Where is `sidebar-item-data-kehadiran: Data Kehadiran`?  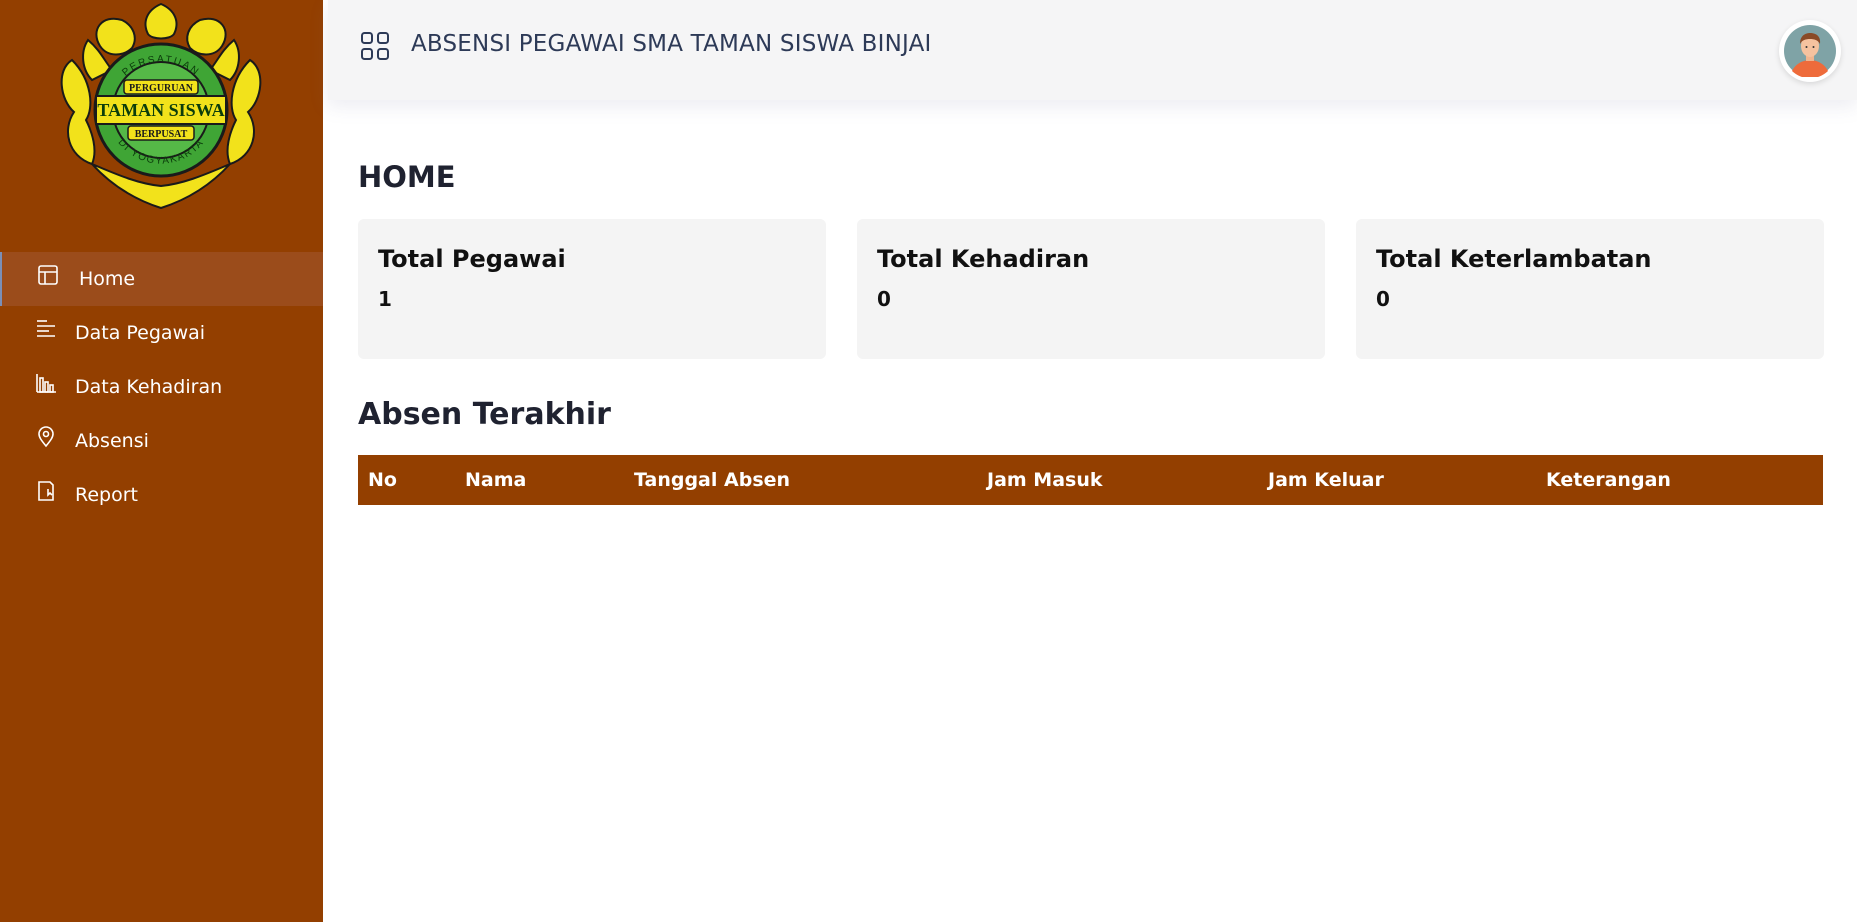 sidebar-item-data-kehadiran: Data Kehadiran is located at coordinates (161, 387).